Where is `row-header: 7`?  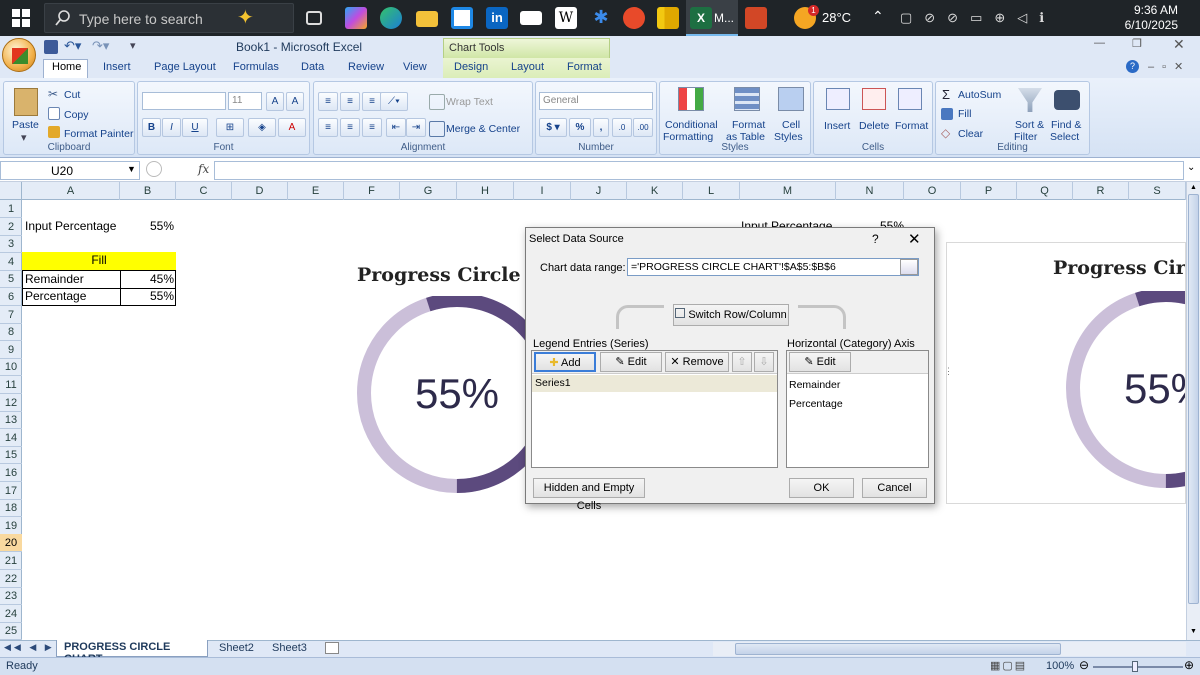 row-header: 7 is located at coordinates (11, 315).